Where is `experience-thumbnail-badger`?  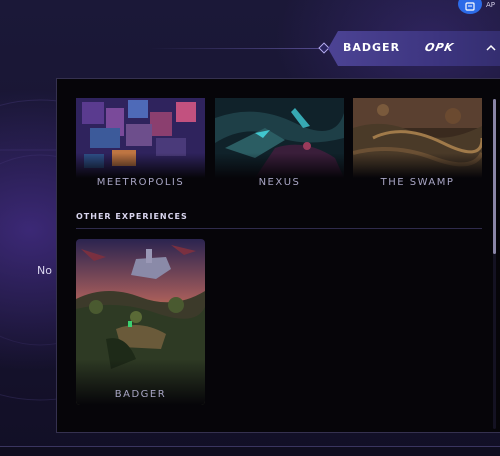 experience-thumbnail-badger is located at coordinates (140, 322).